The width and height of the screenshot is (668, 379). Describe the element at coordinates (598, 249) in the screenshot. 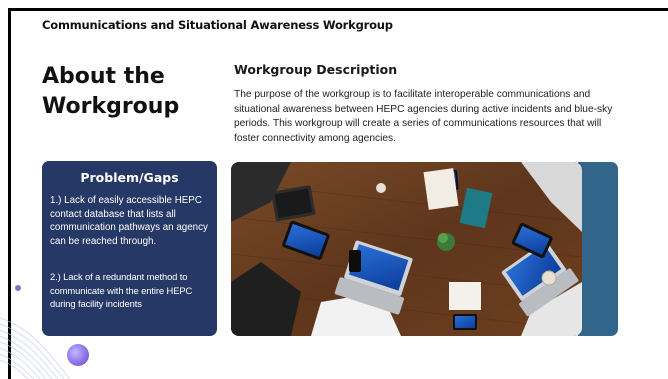

I see `accent-strip` at that location.